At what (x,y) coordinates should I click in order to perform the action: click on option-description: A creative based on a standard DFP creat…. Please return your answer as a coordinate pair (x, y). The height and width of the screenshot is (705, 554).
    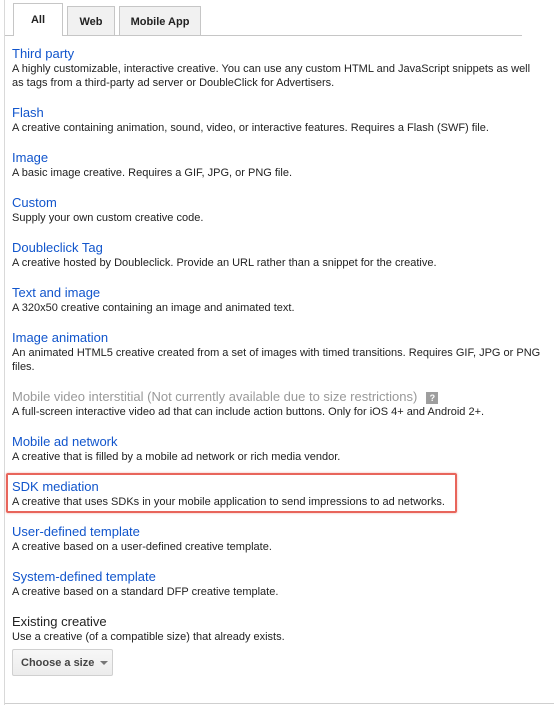
    Looking at the image, I should click on (145, 592).